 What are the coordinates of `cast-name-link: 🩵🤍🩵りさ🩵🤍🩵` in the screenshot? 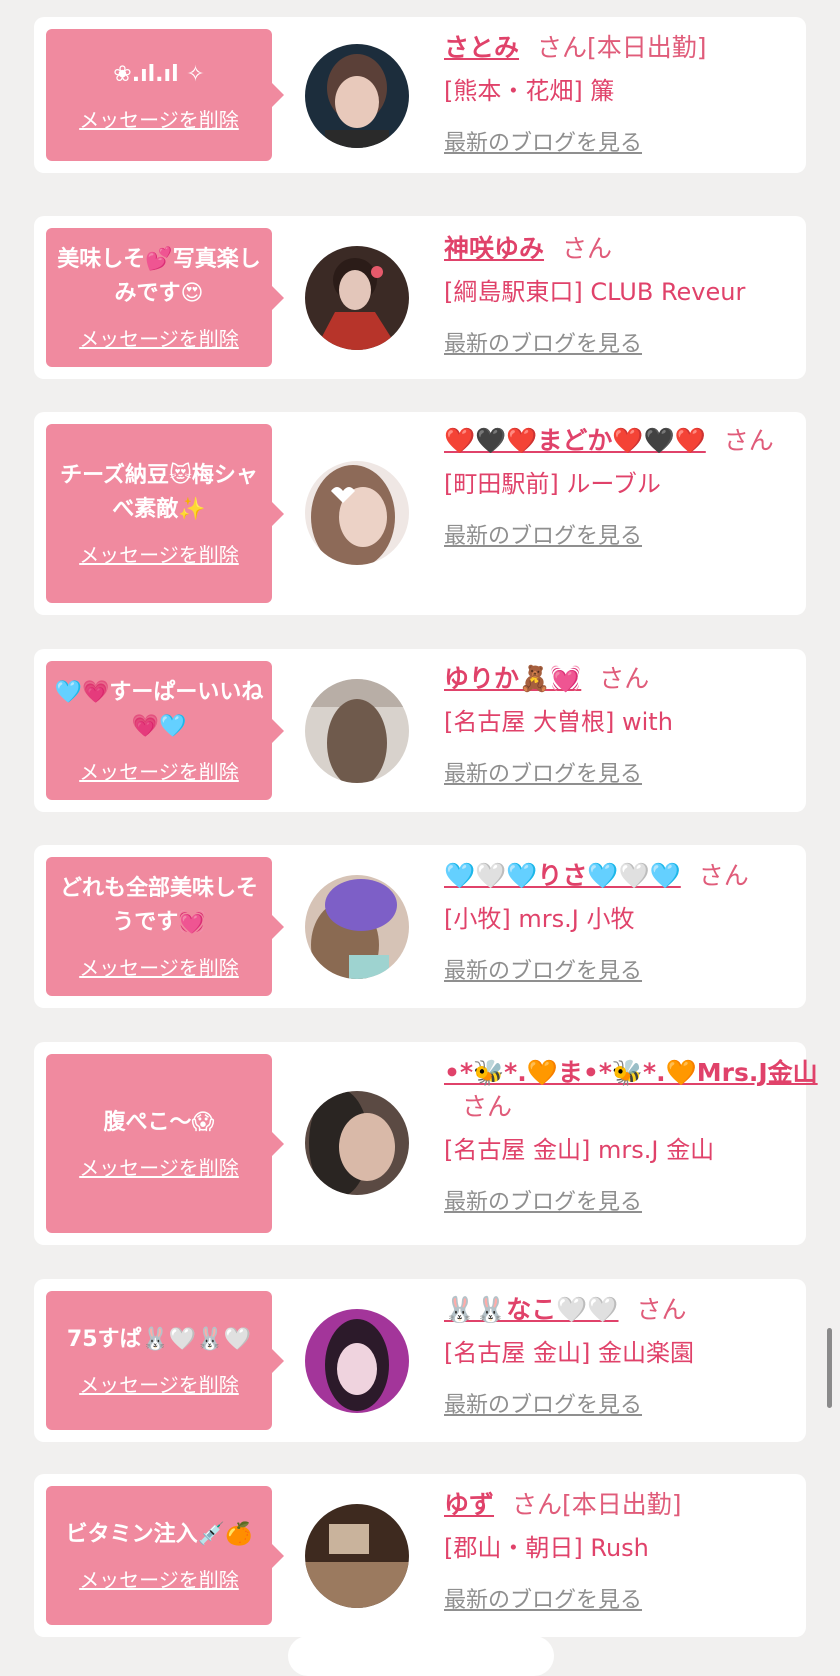 It's located at (562, 875).